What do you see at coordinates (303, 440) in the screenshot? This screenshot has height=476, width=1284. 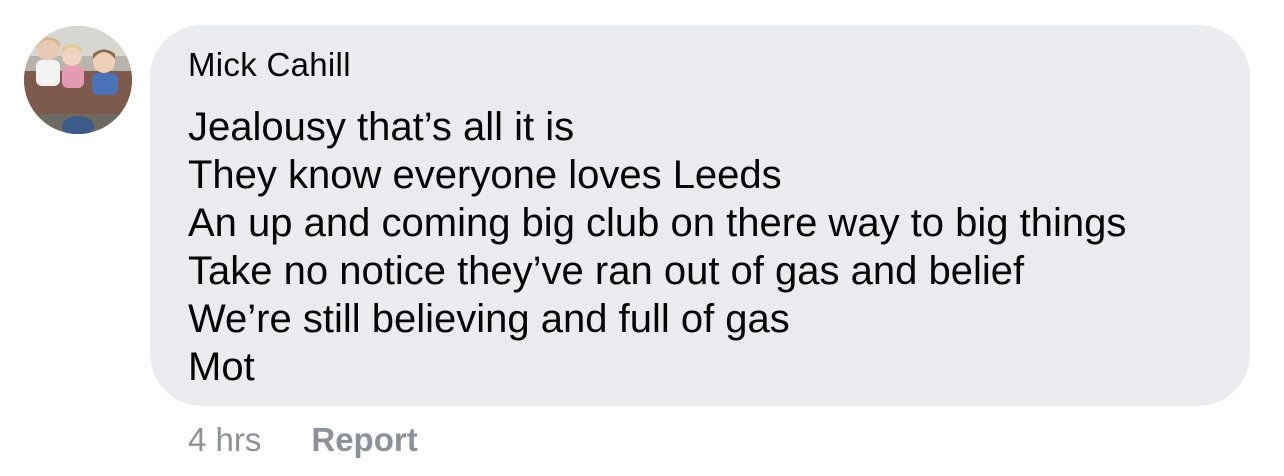 I see `comment-meta: 4 hrs Report` at bounding box center [303, 440].